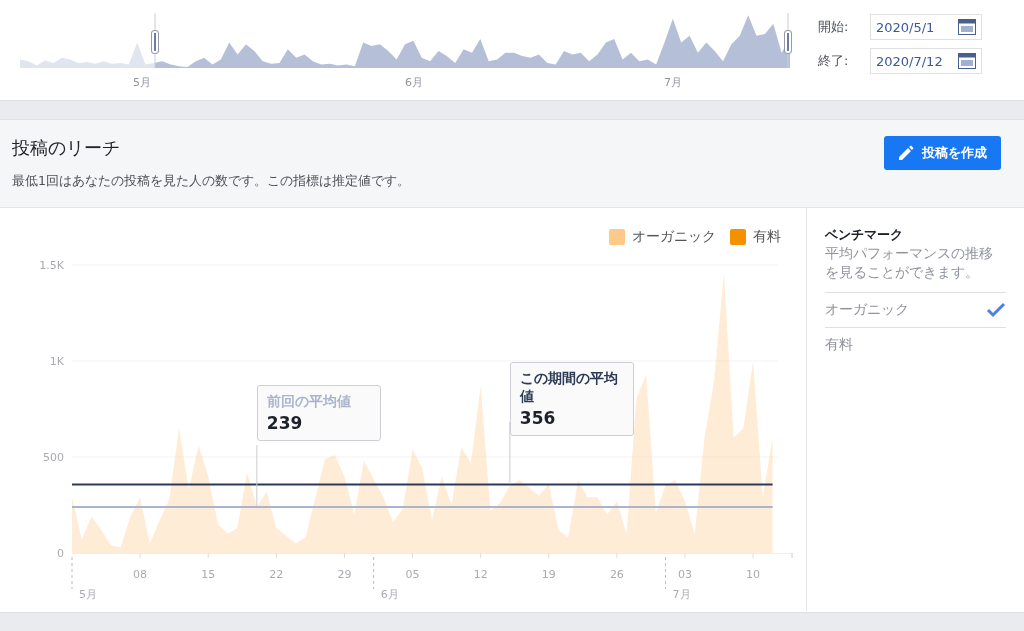  I want to click on legend-label: 有料, so click(767, 237).